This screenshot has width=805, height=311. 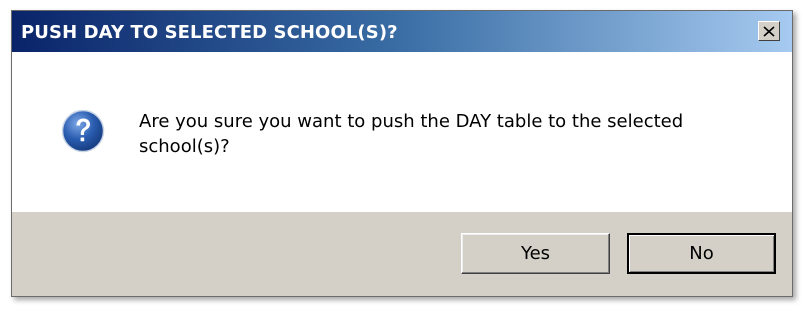 What do you see at coordinates (209, 32) in the screenshot?
I see `dialog-title: PUSH DAY TO SELECTED SCHOOL(S)?` at bounding box center [209, 32].